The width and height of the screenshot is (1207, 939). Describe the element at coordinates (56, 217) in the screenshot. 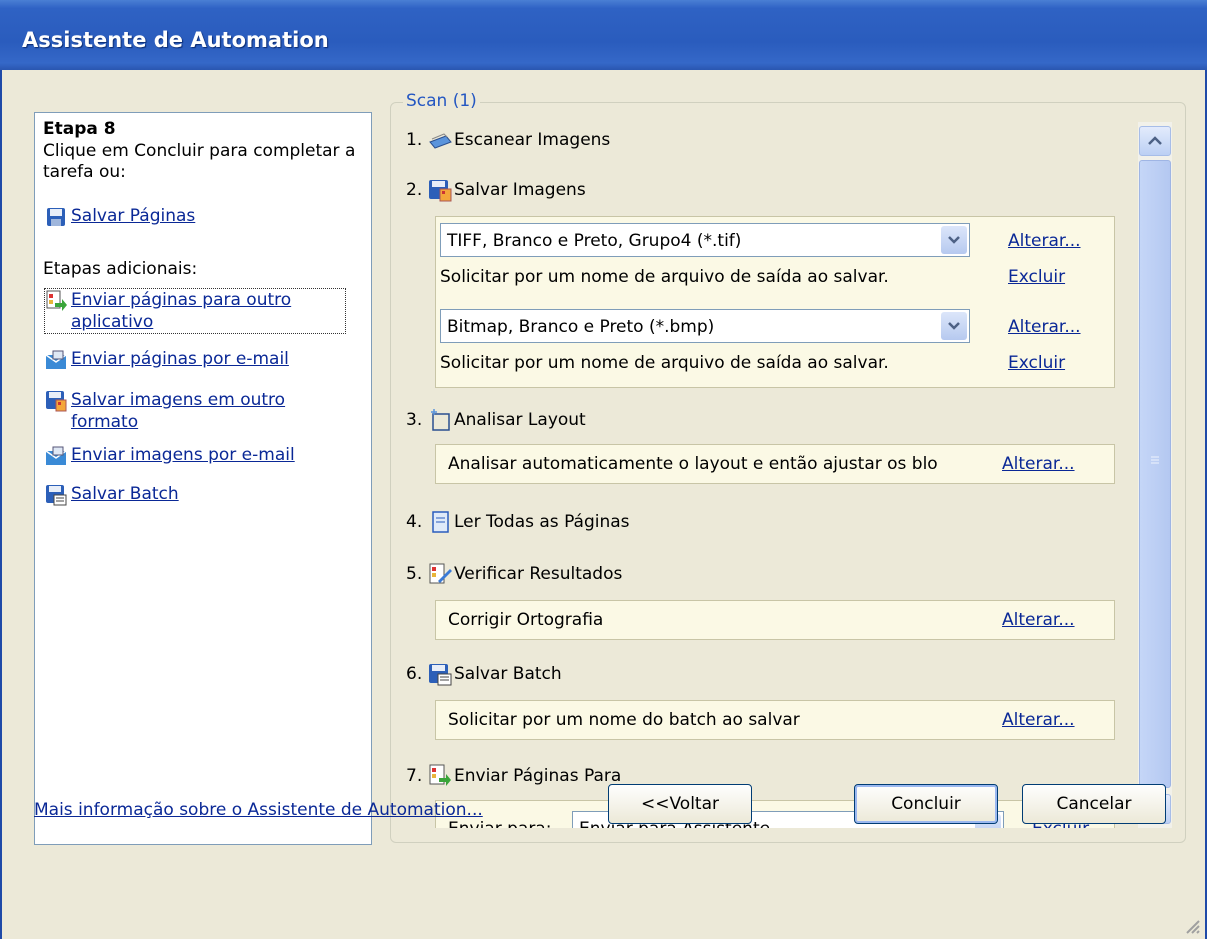

I see `floppy-icon` at that location.